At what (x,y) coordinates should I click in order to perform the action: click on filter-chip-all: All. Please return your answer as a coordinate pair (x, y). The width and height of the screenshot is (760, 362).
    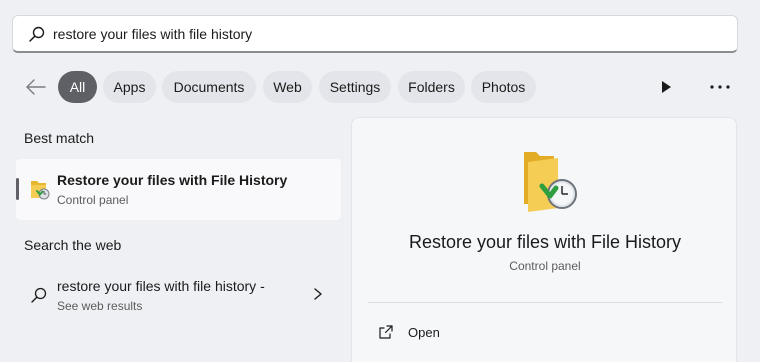
    Looking at the image, I should click on (77, 87).